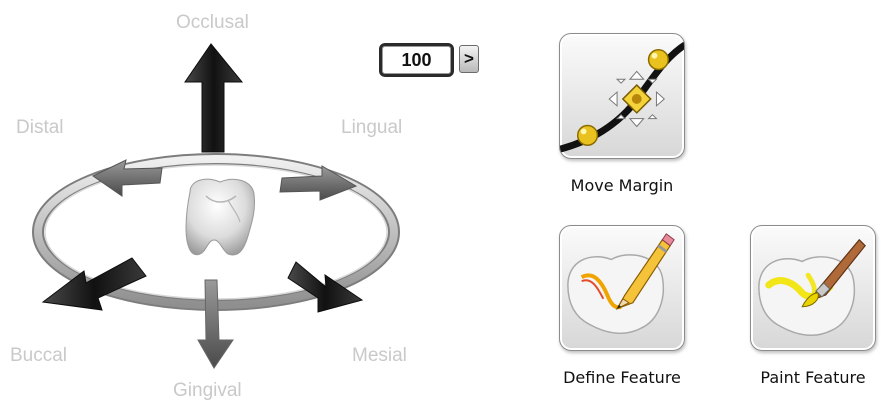 Image resolution: width=882 pixels, height=405 pixels. I want to click on margin-curve-move-icon, so click(622, 97).